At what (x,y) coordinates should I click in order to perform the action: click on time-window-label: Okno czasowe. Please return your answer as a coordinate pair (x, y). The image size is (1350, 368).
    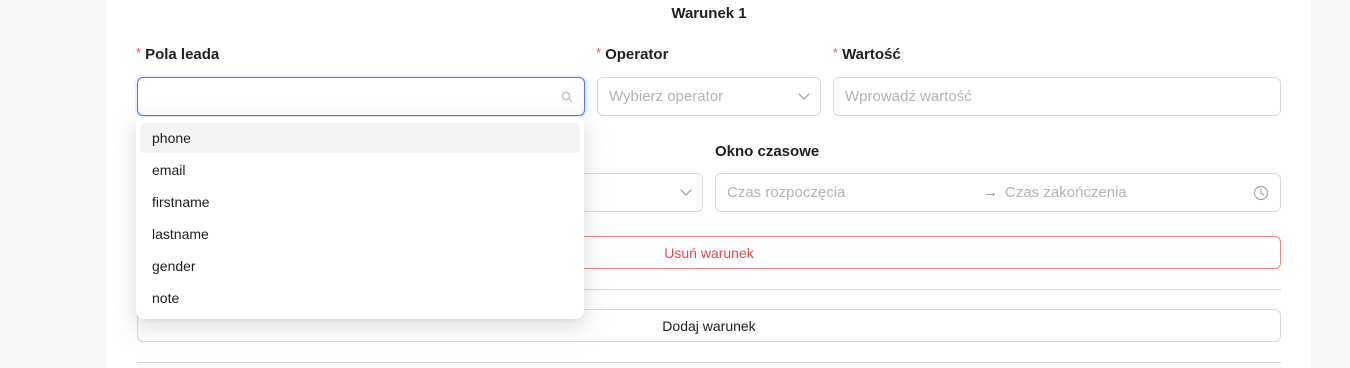
    Looking at the image, I should click on (767, 151).